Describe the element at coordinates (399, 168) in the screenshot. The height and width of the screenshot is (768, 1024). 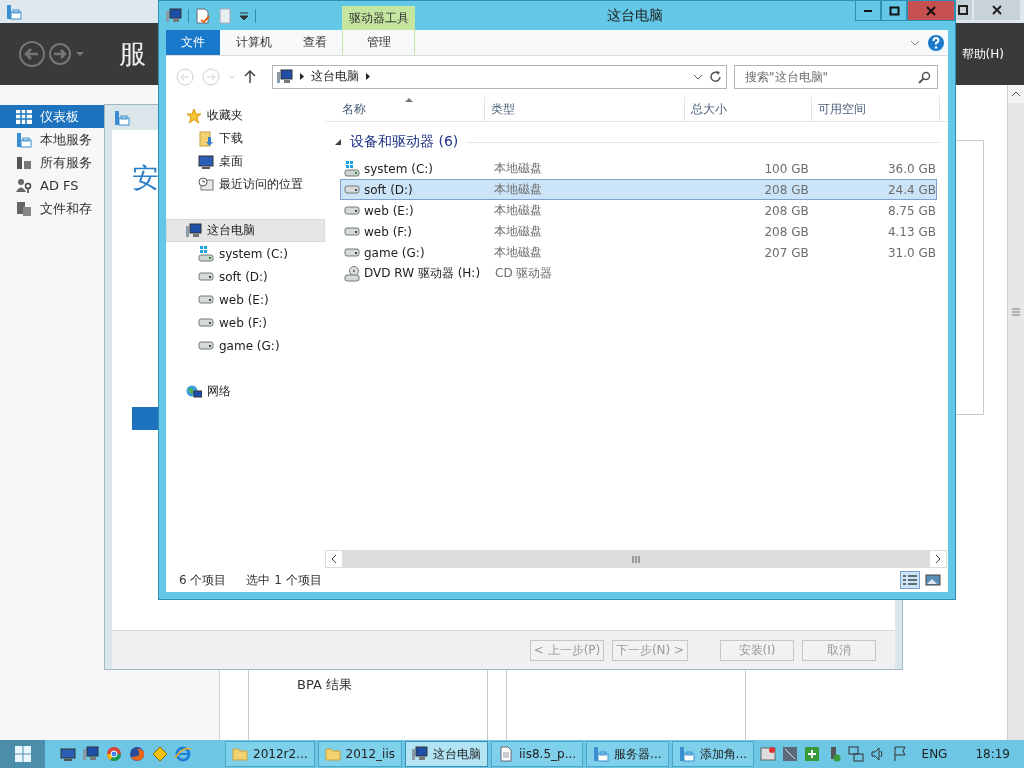
I see `name-cell-text: system (C:)` at that location.